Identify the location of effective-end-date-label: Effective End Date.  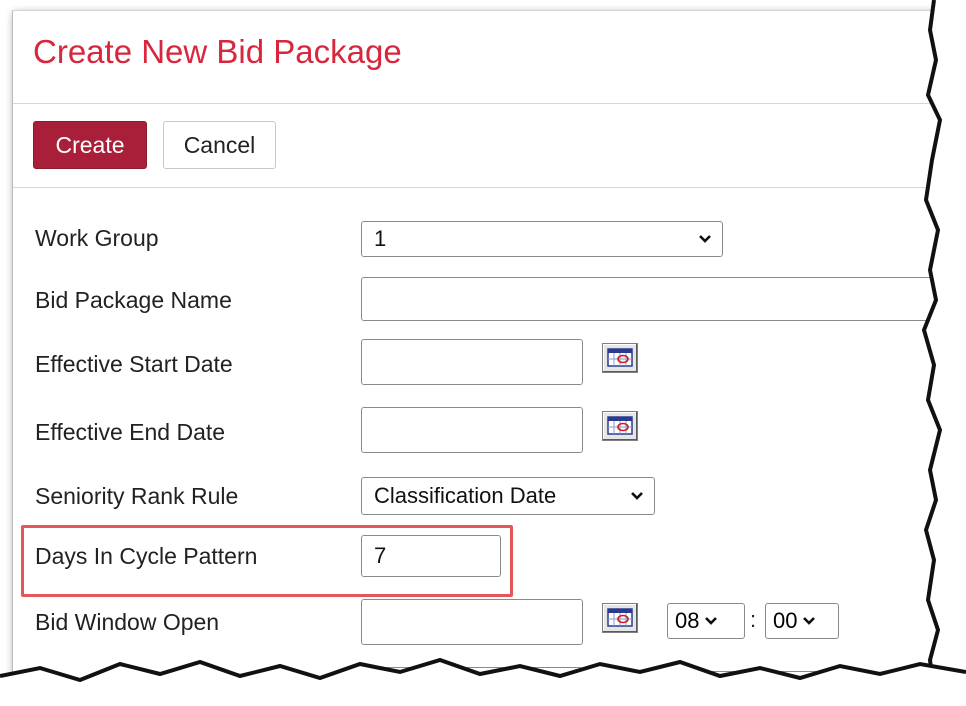
(130, 432).